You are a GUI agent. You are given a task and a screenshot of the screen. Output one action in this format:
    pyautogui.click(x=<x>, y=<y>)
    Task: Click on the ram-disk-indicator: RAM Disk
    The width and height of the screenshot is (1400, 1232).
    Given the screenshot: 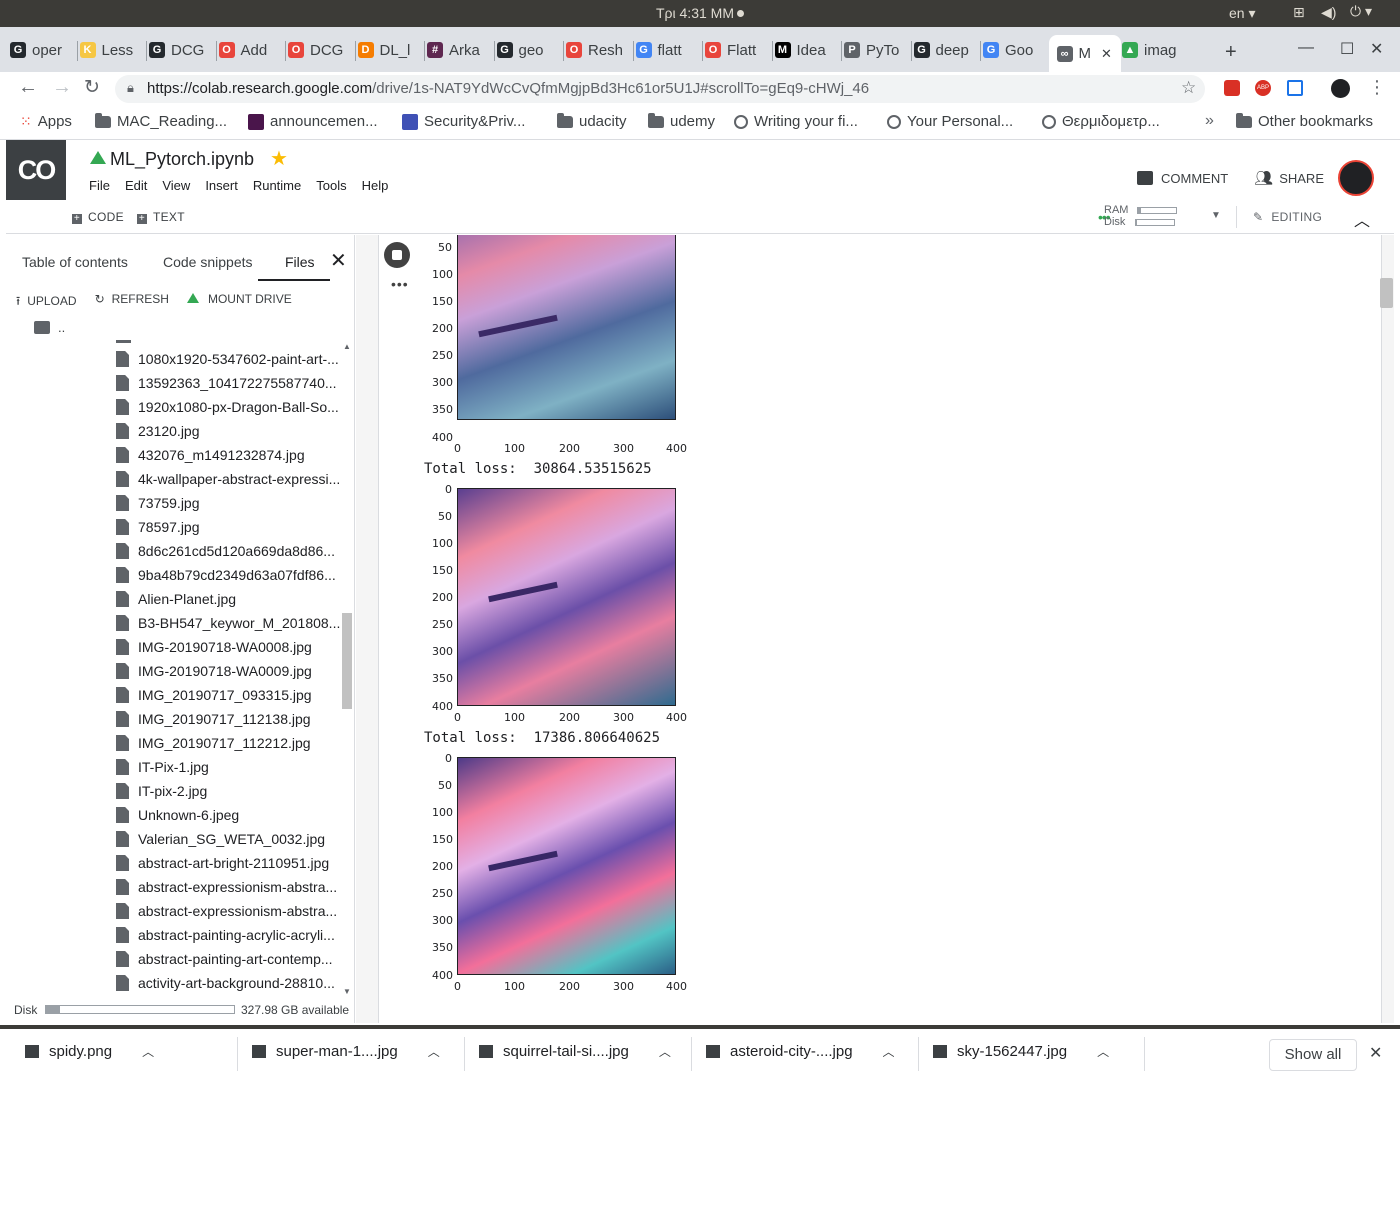 What is the action you would take?
    pyautogui.click(x=1141, y=216)
    